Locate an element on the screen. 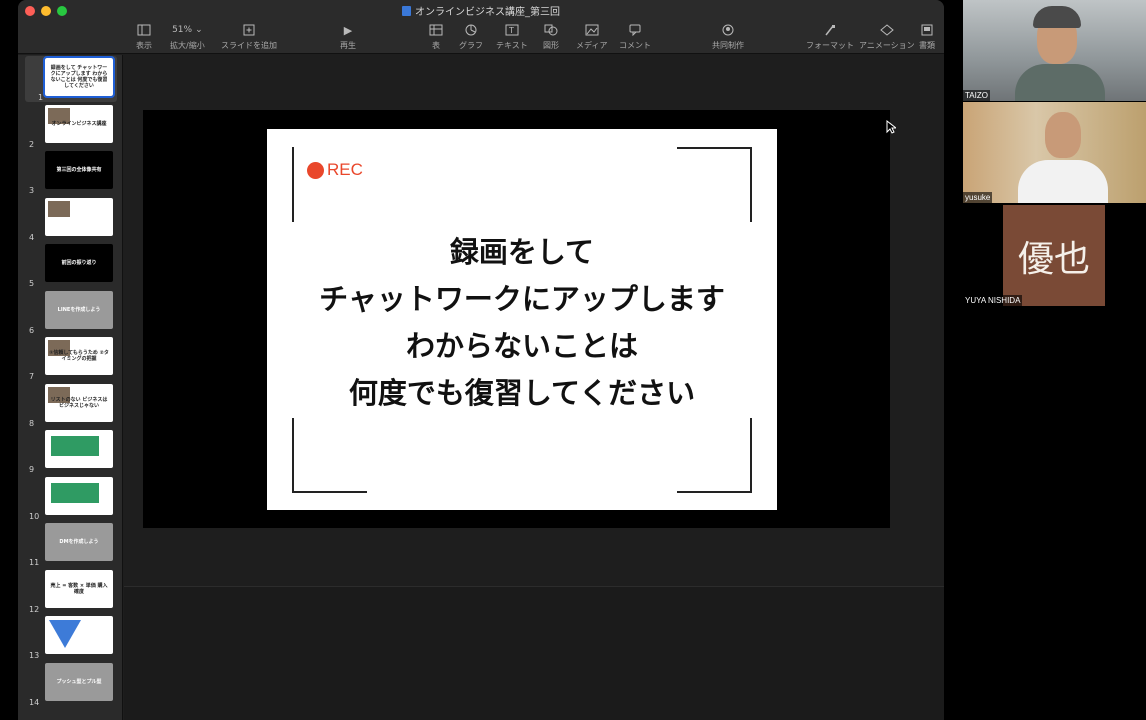  slide-thumbnail: 前回の振り返り is located at coordinates (79, 263).